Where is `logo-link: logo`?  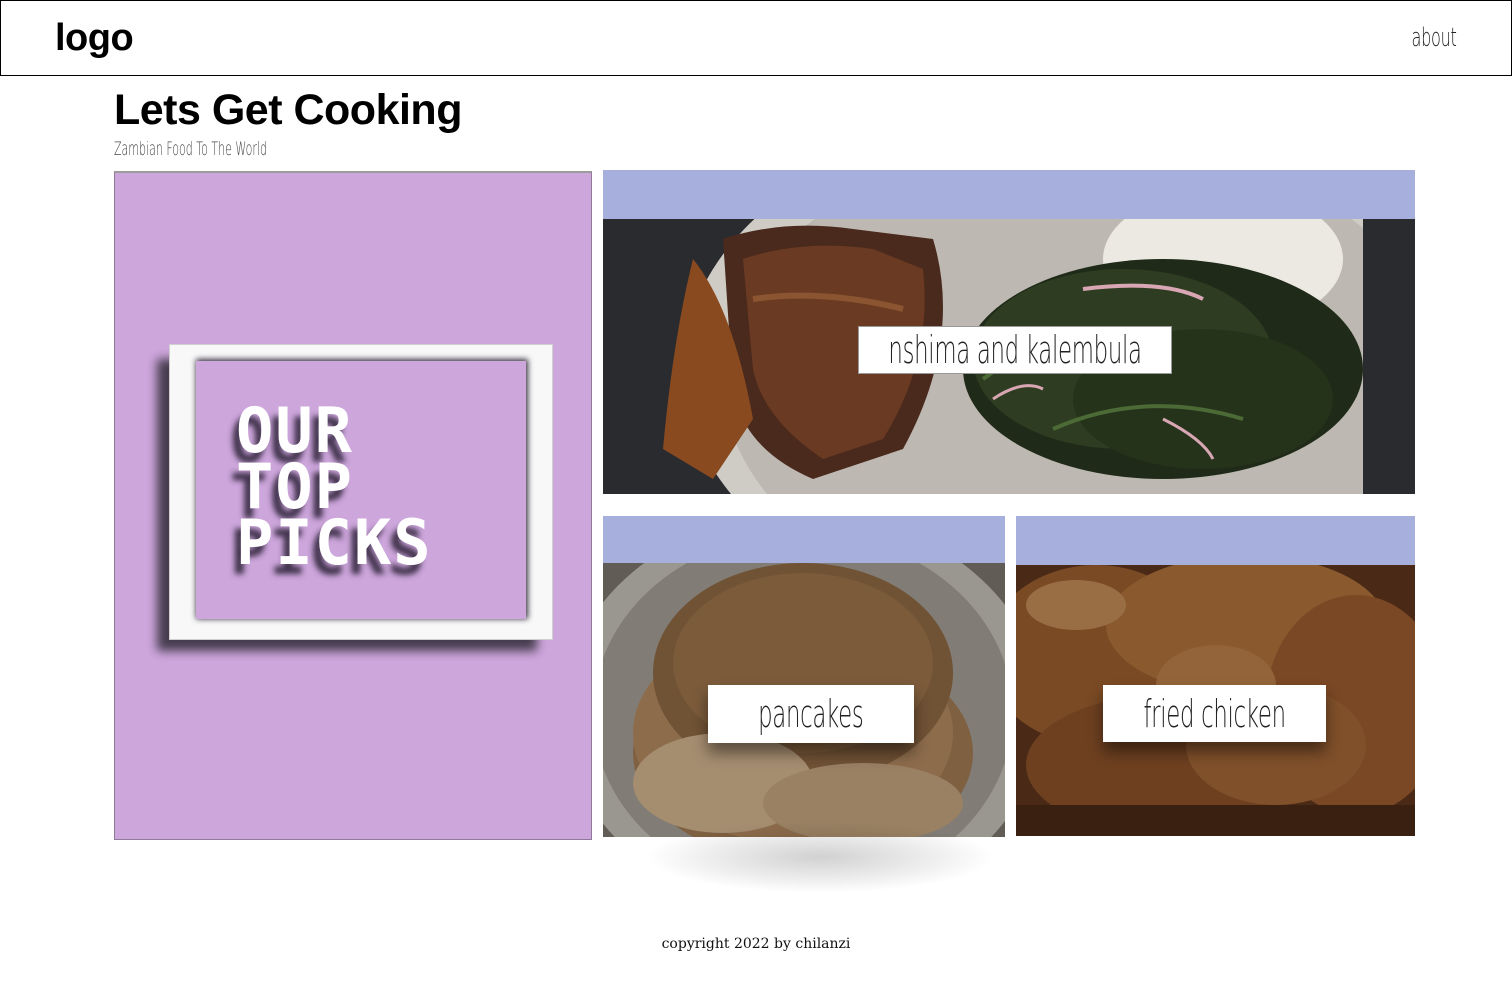
logo-link: logo is located at coordinates (94, 38).